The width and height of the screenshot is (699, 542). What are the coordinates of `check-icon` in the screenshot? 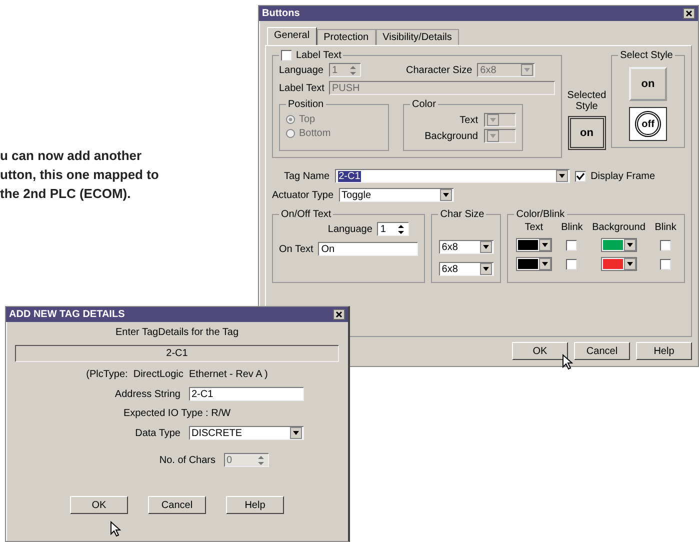 It's located at (580, 176).